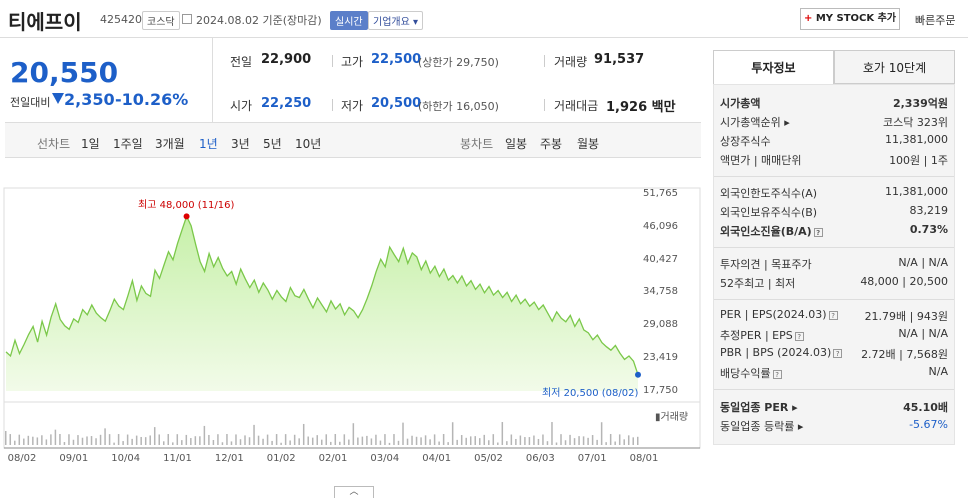  I want to click on tab-3m: 3개월, so click(170, 143).